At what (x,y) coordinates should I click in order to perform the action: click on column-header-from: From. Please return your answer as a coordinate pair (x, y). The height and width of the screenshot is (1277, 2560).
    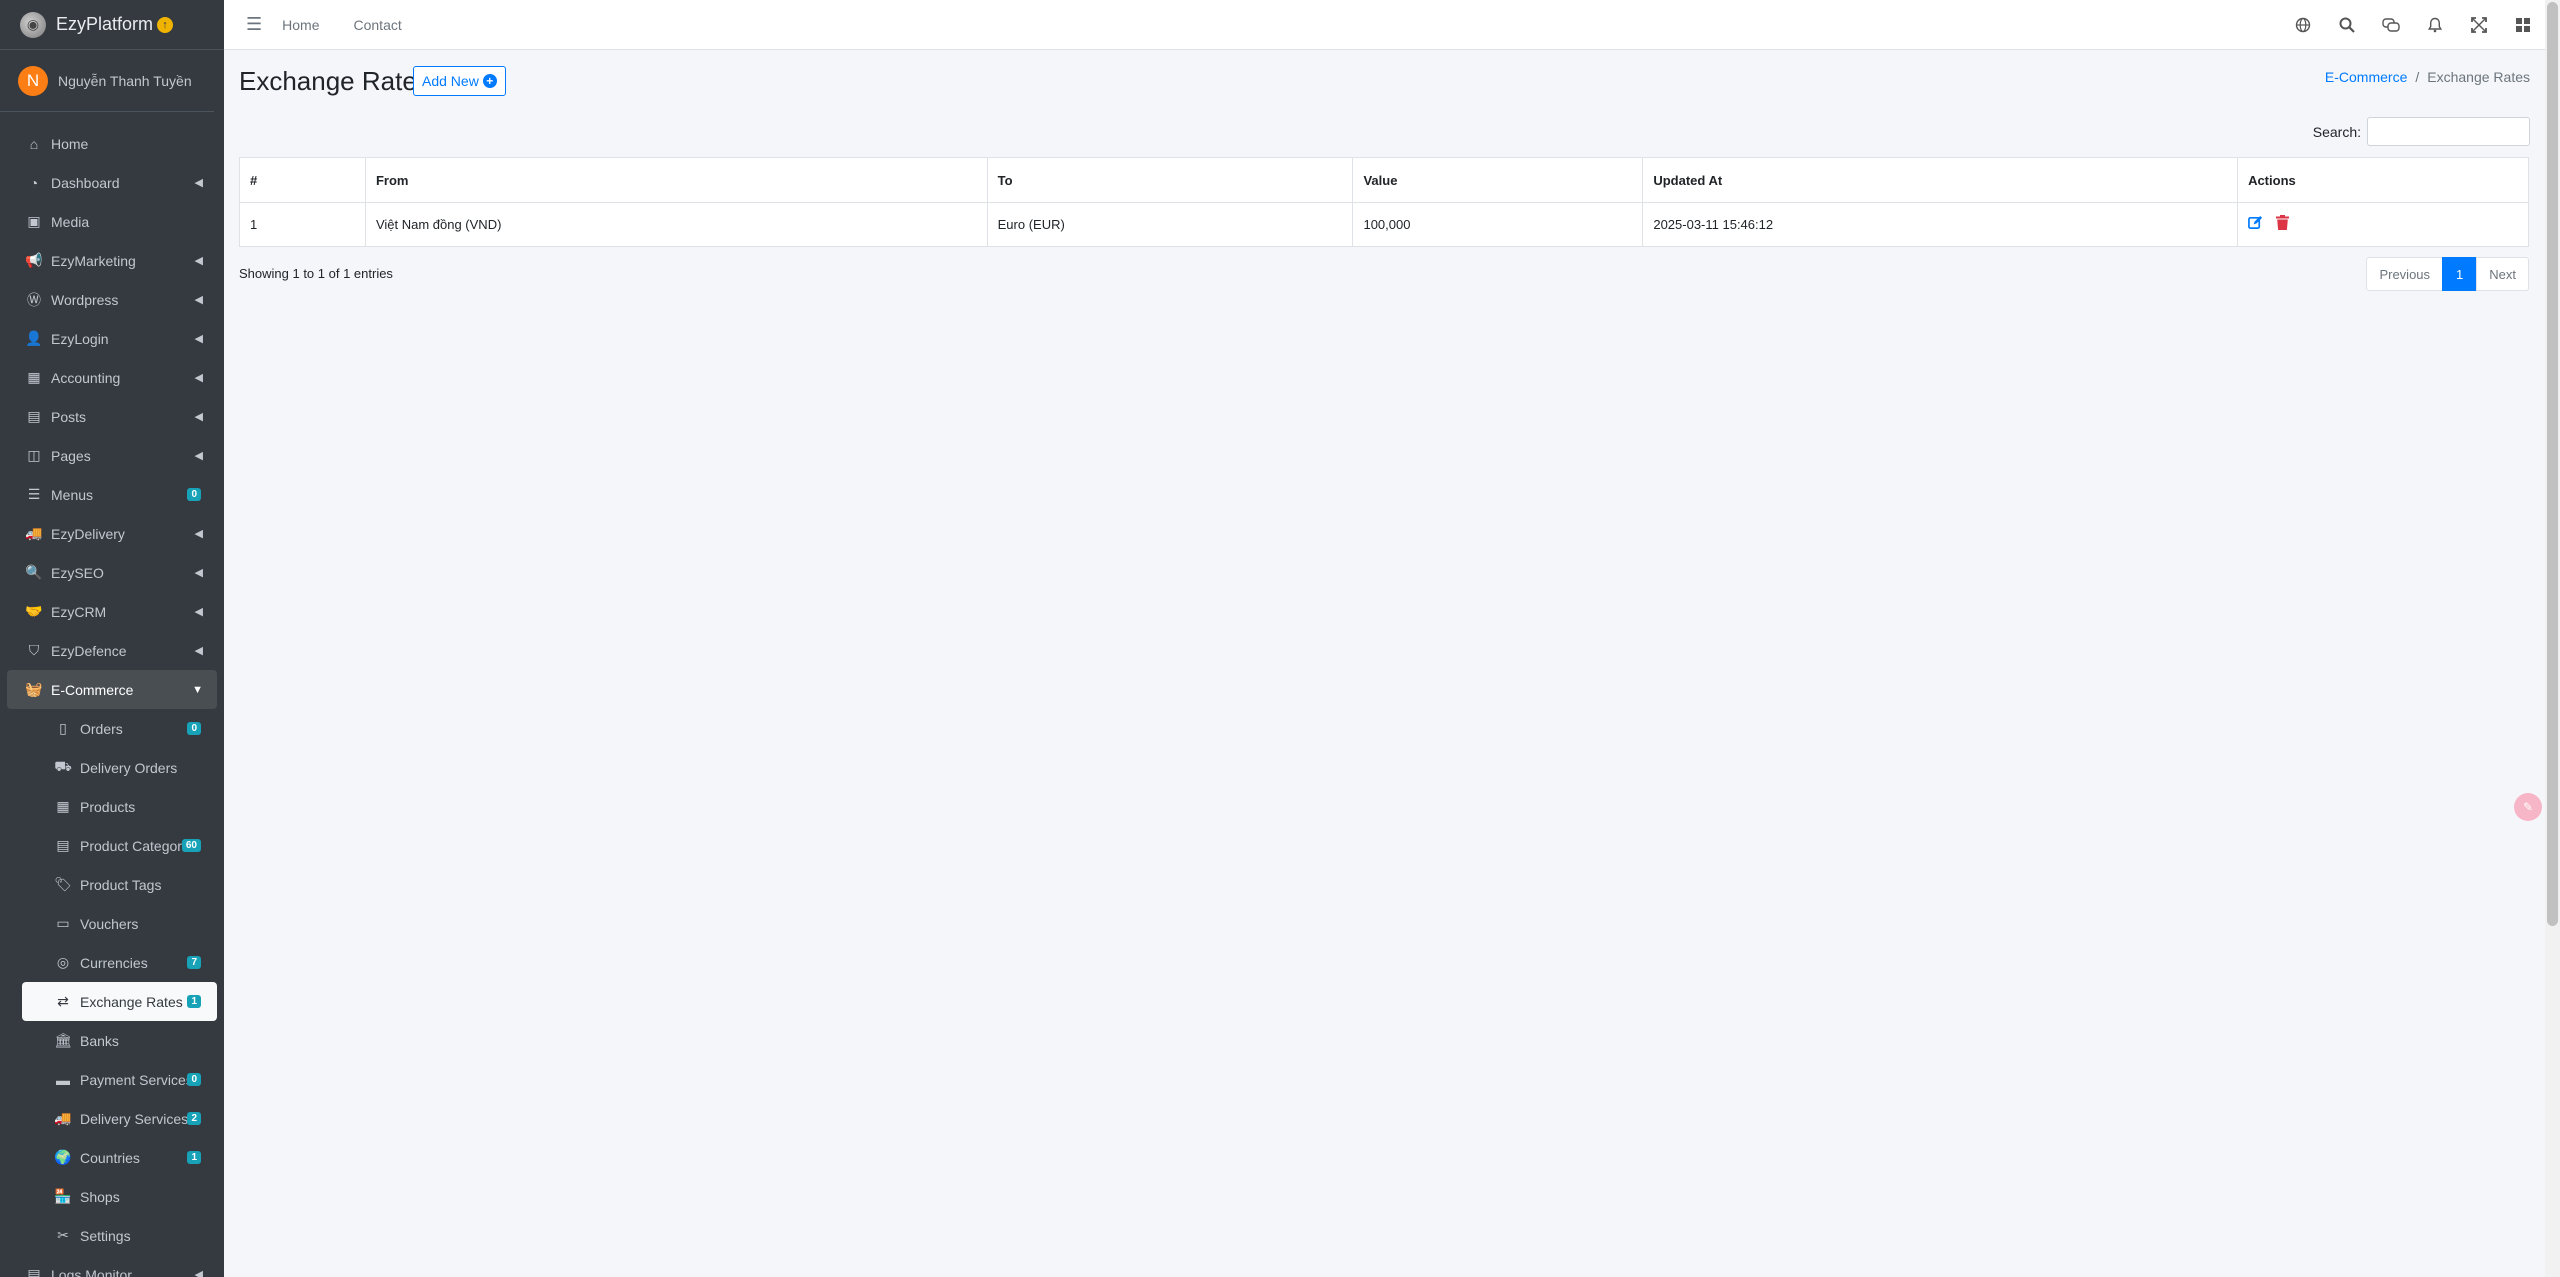
    Looking at the image, I should click on (676, 180).